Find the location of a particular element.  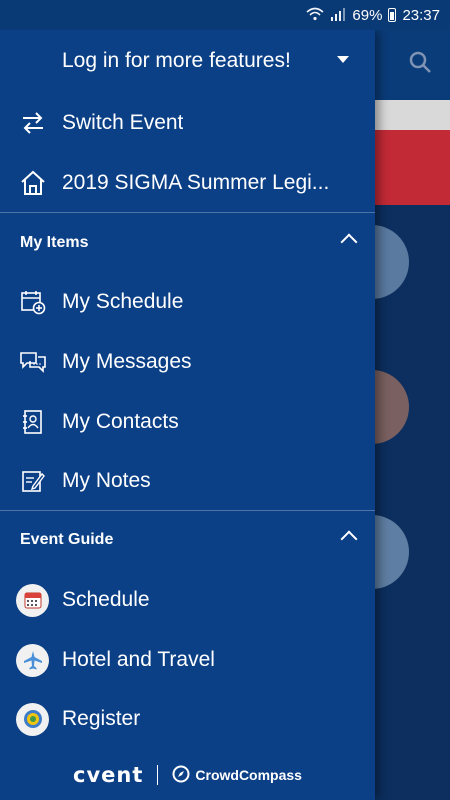

register-seal-icon is located at coordinates (32, 719).